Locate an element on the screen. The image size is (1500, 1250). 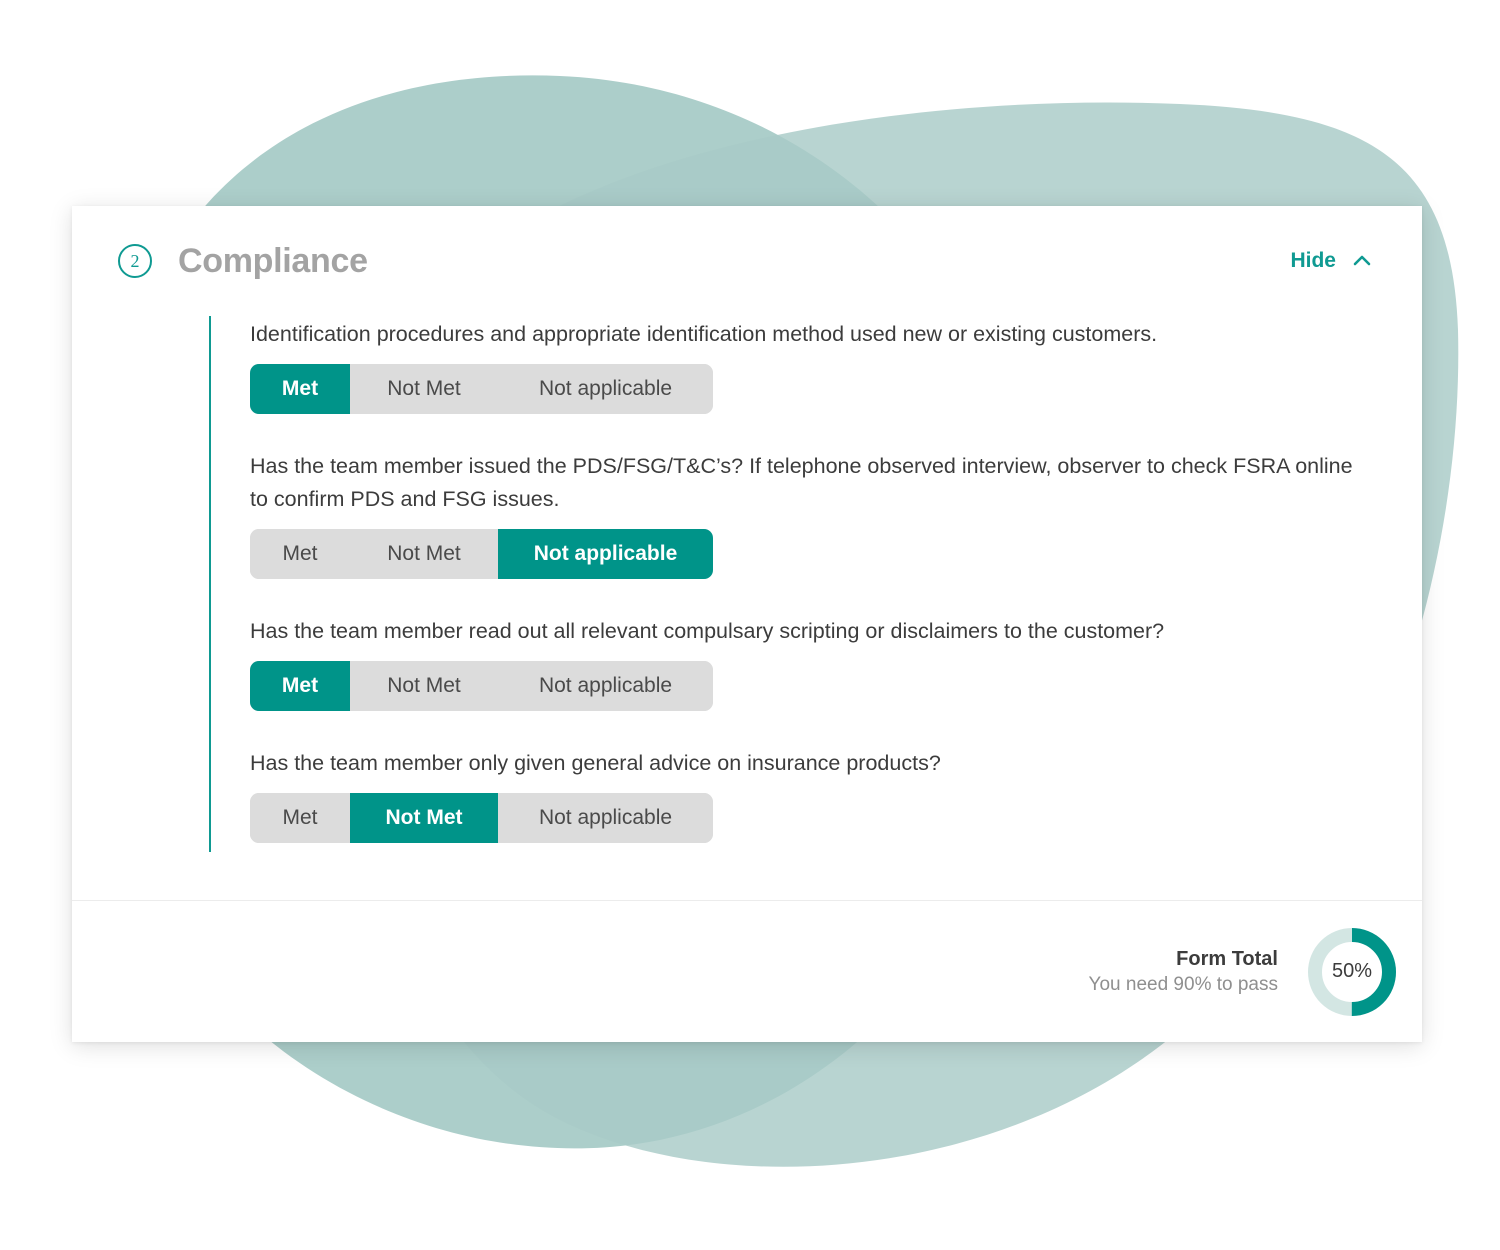
form-total-text: Form Total You need 90% to pass is located at coordinates (1183, 972).